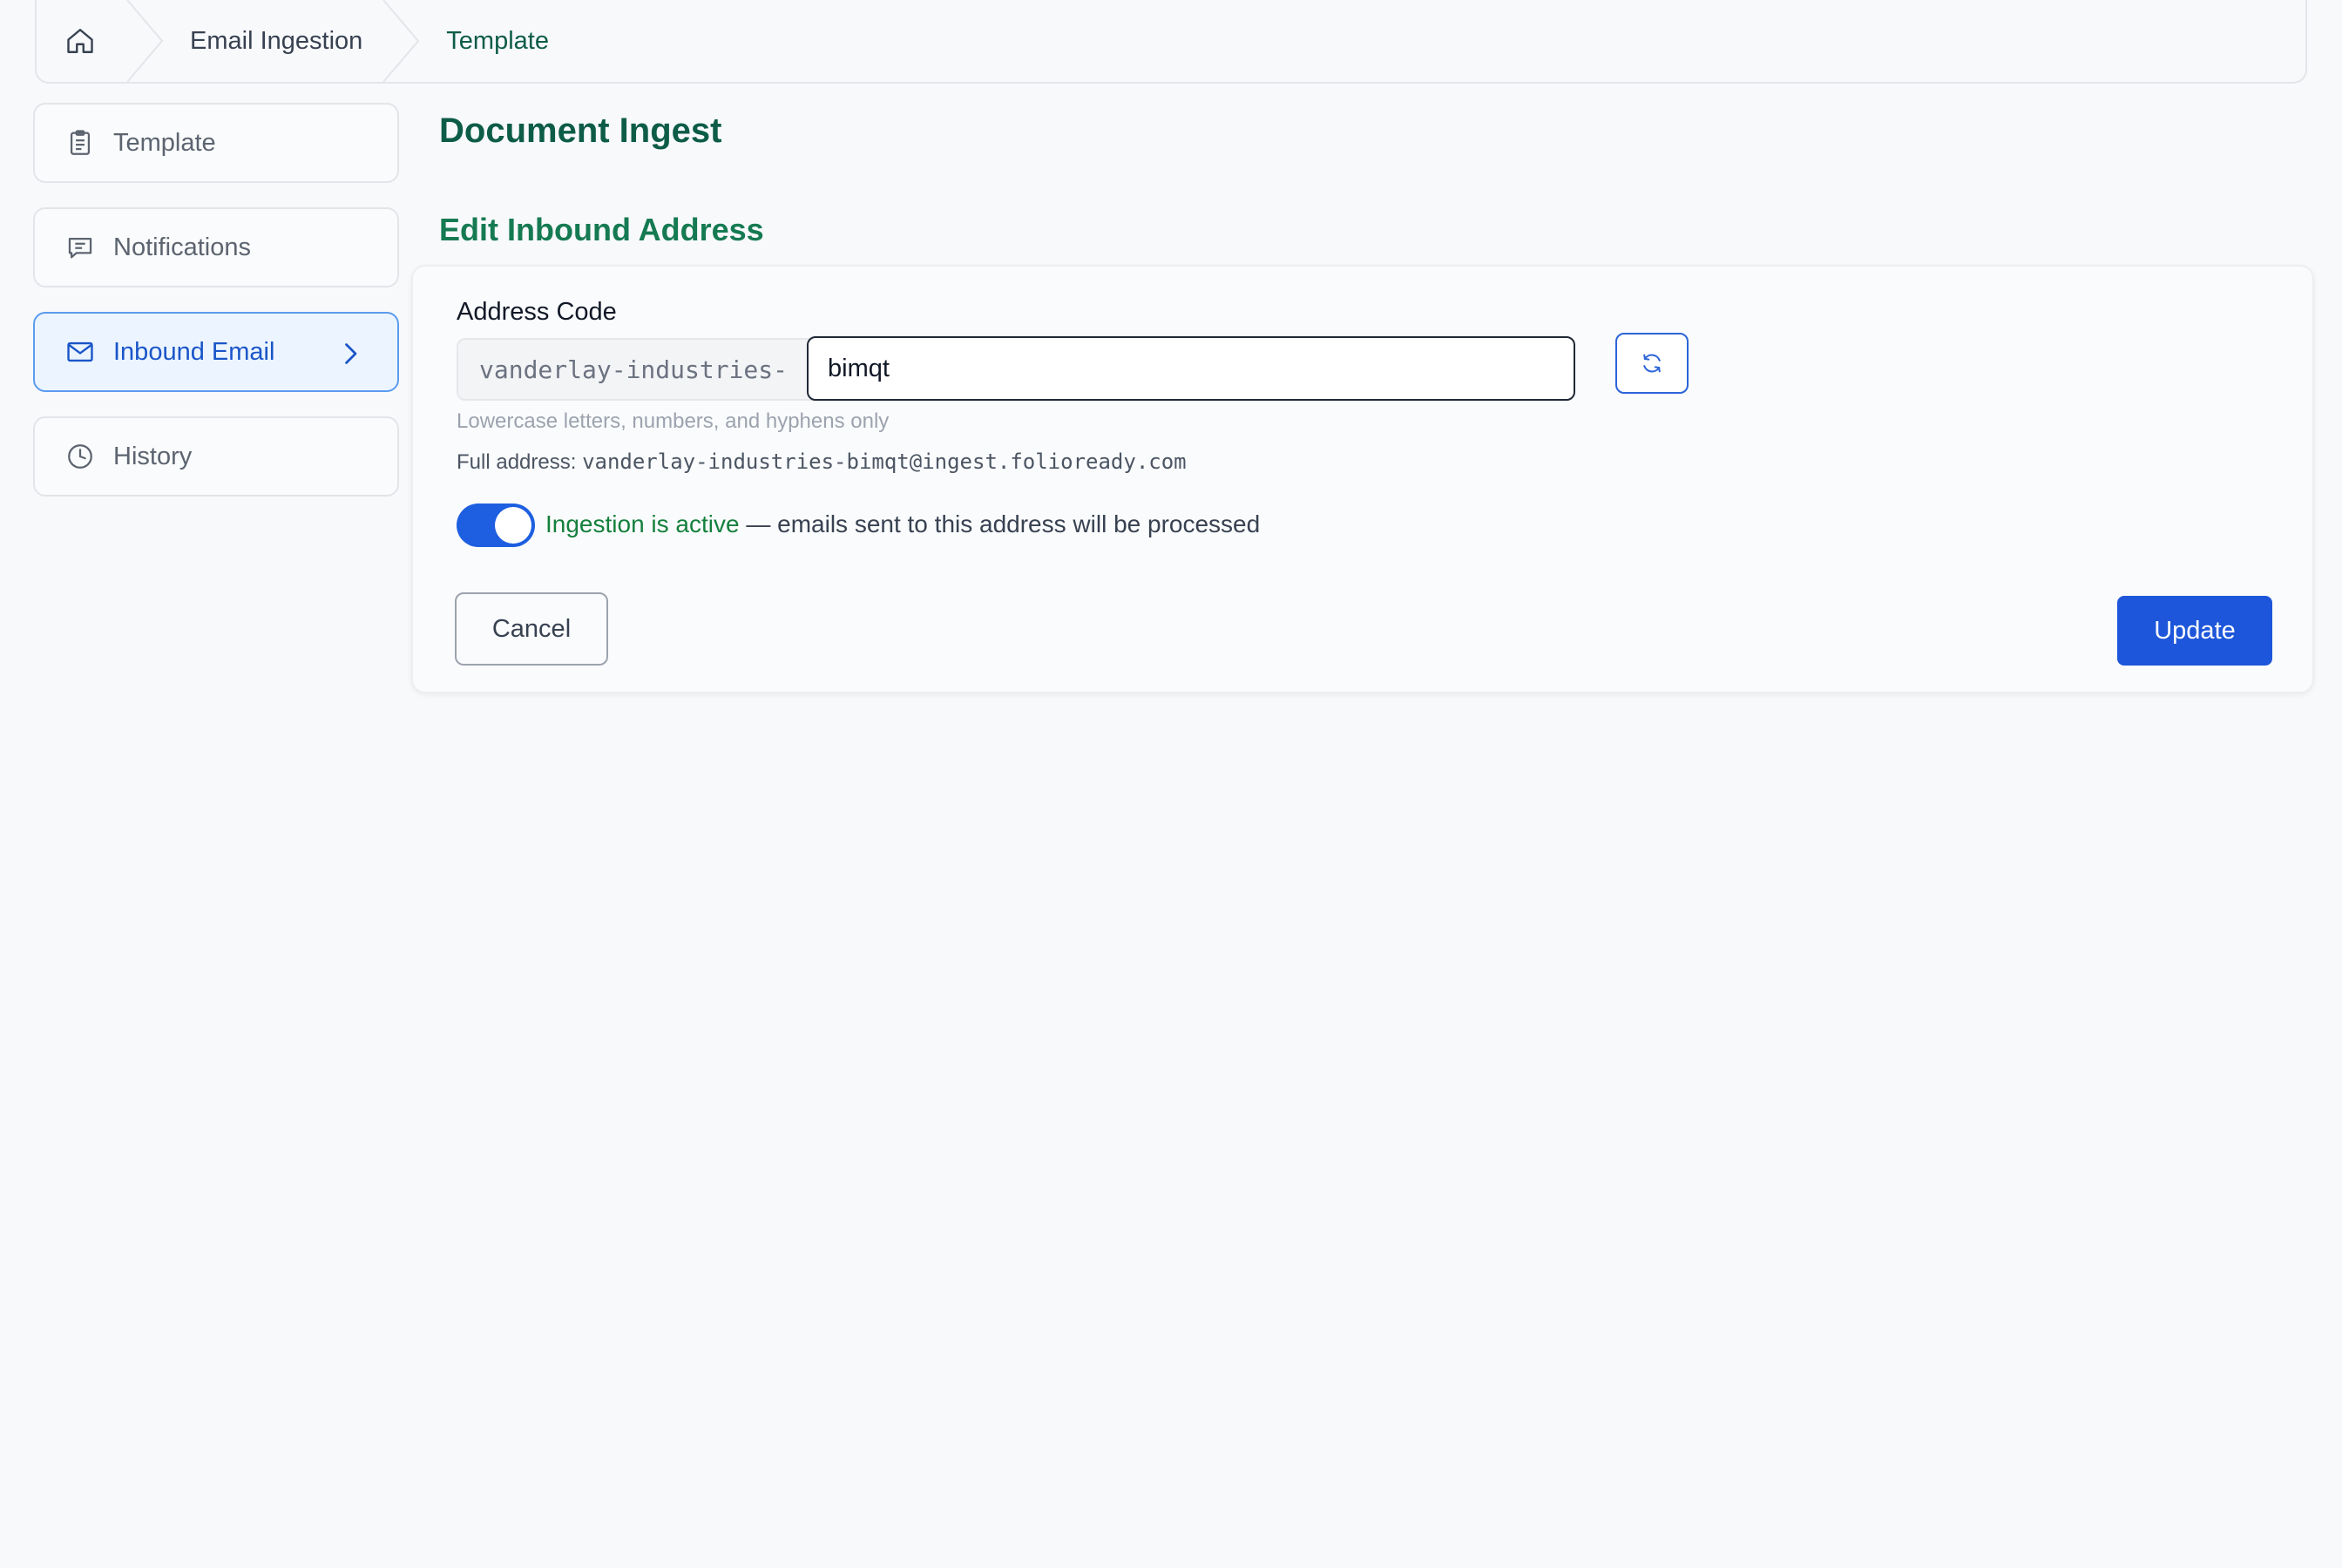 Image resolution: width=2342 pixels, height=1568 pixels. What do you see at coordinates (531, 629) in the screenshot?
I see `cancel-button: Cancel` at bounding box center [531, 629].